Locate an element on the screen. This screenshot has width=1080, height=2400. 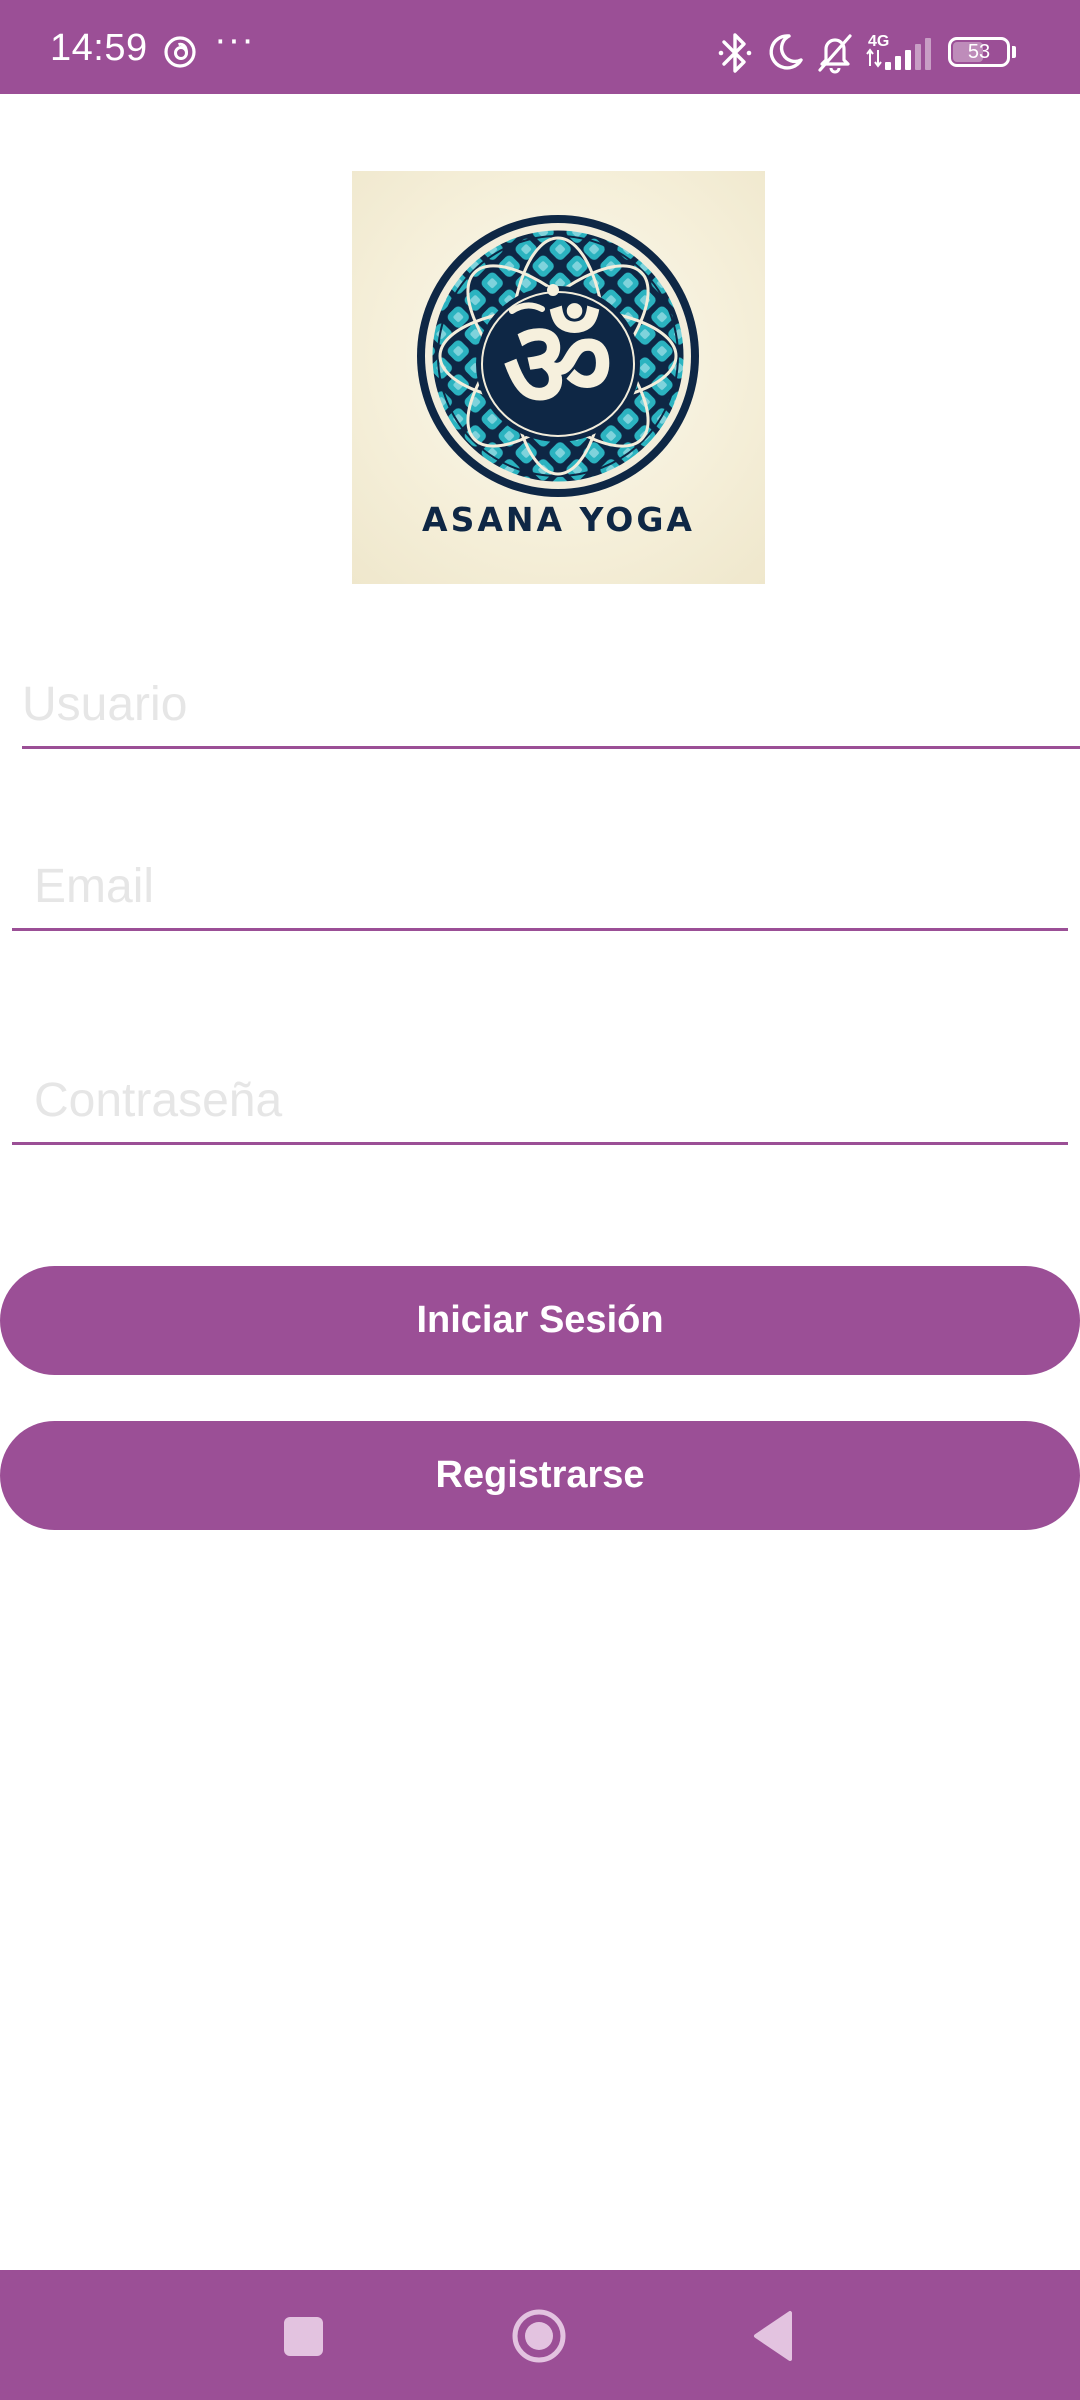
email-input is located at coordinates (551, 886).